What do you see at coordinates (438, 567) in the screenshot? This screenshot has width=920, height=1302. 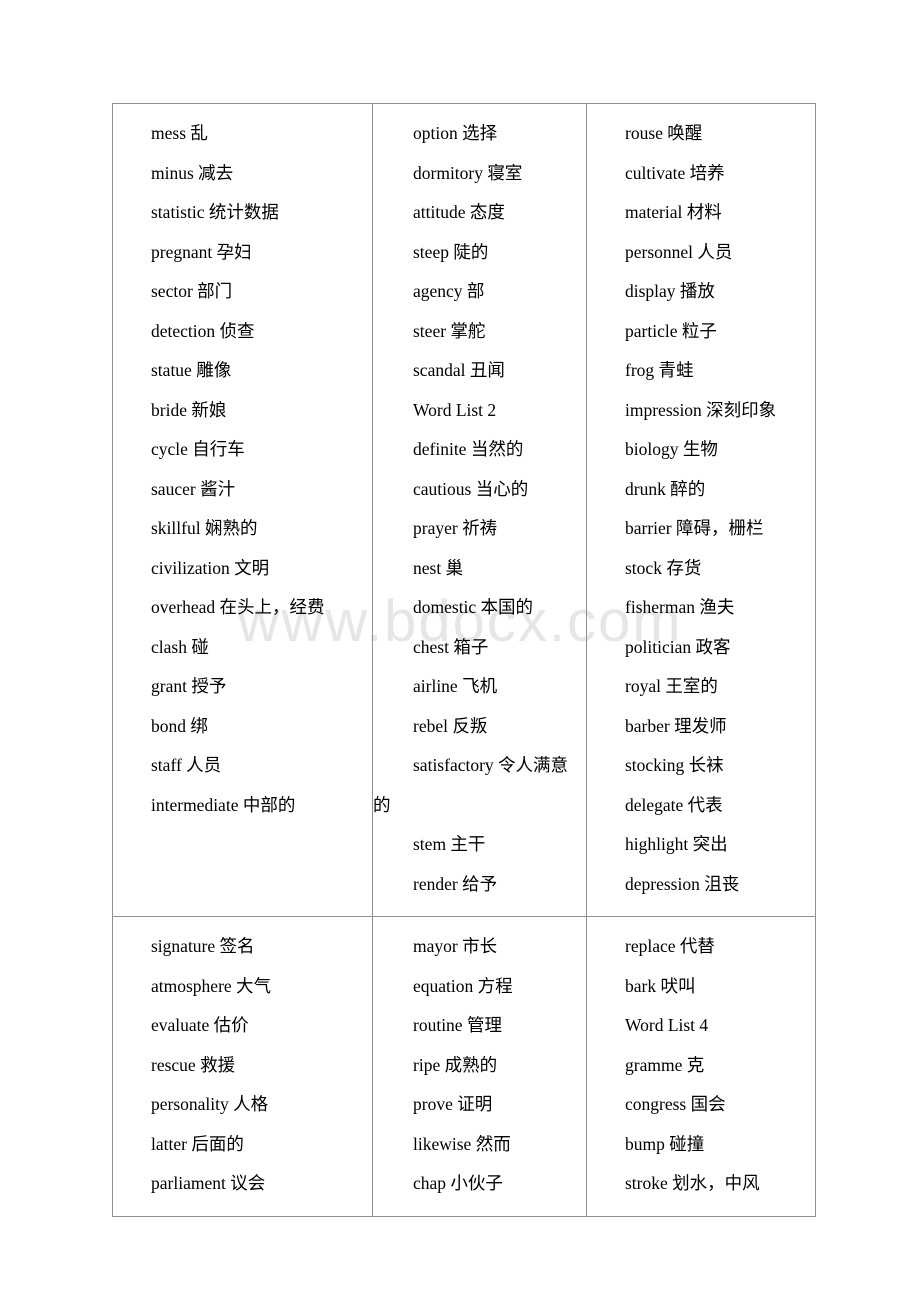 I see `vocabulary-entry: nest 巢` at bounding box center [438, 567].